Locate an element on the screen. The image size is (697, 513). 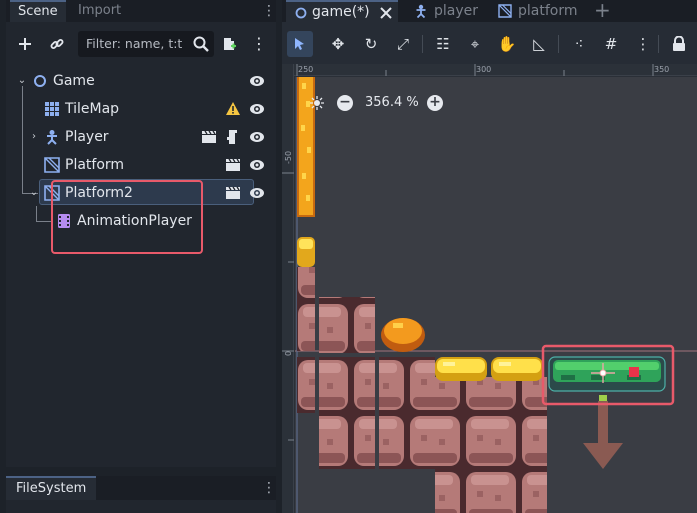
scale-mode-icon: ⤢ is located at coordinates (403, 44).